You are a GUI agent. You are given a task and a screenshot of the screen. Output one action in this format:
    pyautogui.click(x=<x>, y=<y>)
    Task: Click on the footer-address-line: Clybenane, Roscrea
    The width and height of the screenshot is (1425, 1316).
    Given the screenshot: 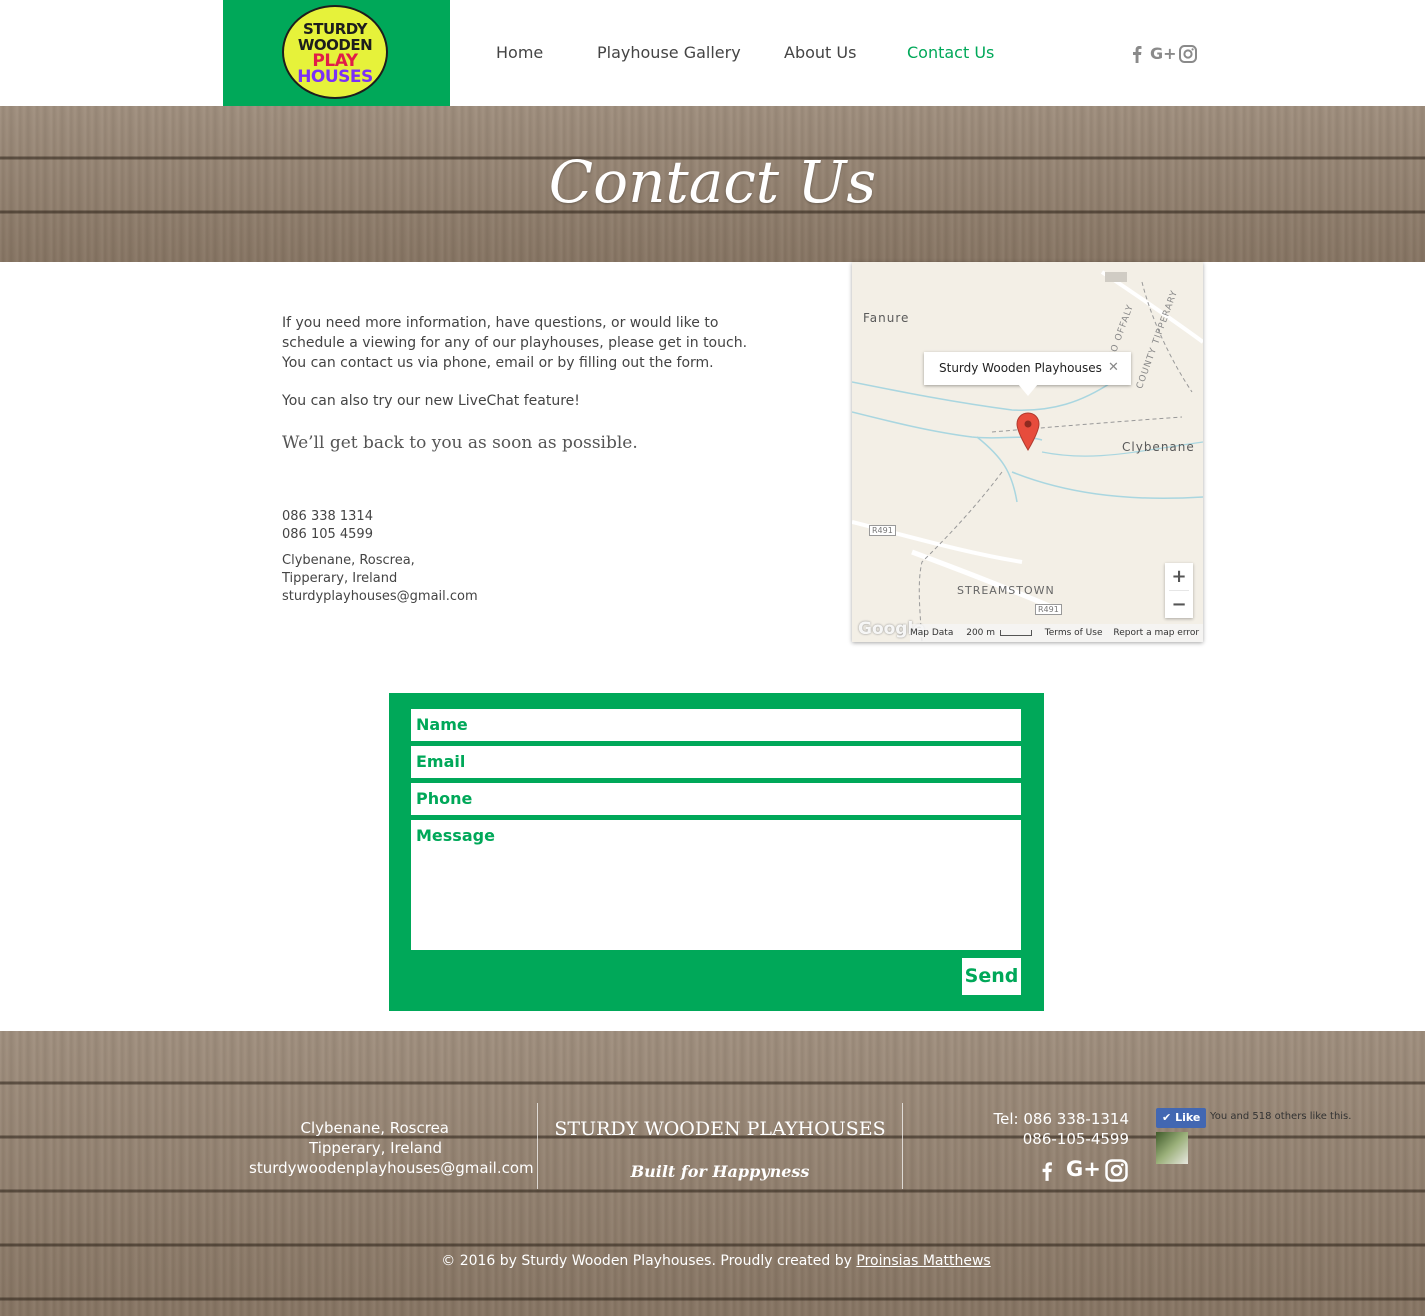 What is the action you would take?
    pyautogui.click(x=374, y=1128)
    